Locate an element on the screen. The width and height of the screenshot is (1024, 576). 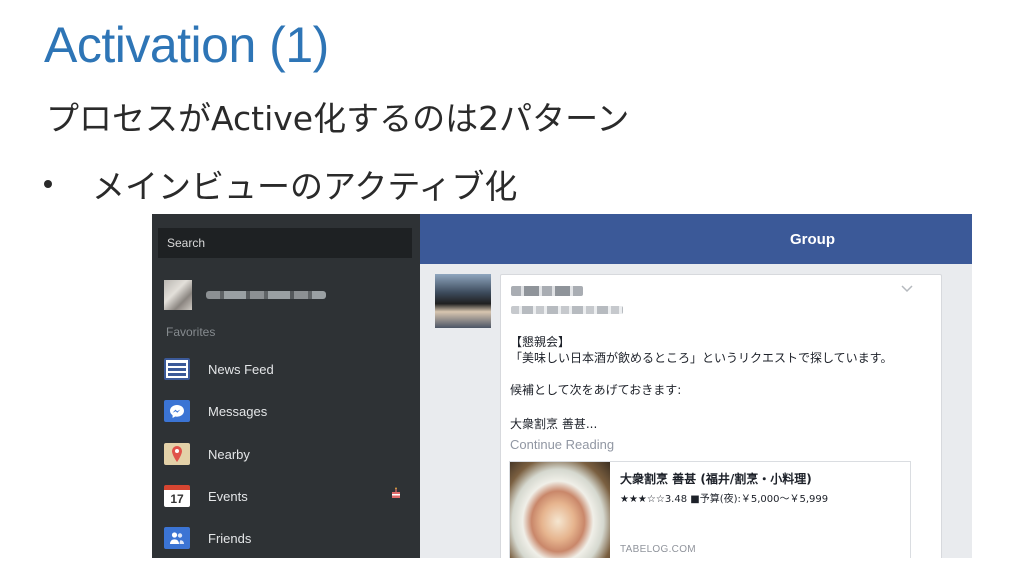
sidebar-item-label: News Feed is located at coordinates (241, 369).